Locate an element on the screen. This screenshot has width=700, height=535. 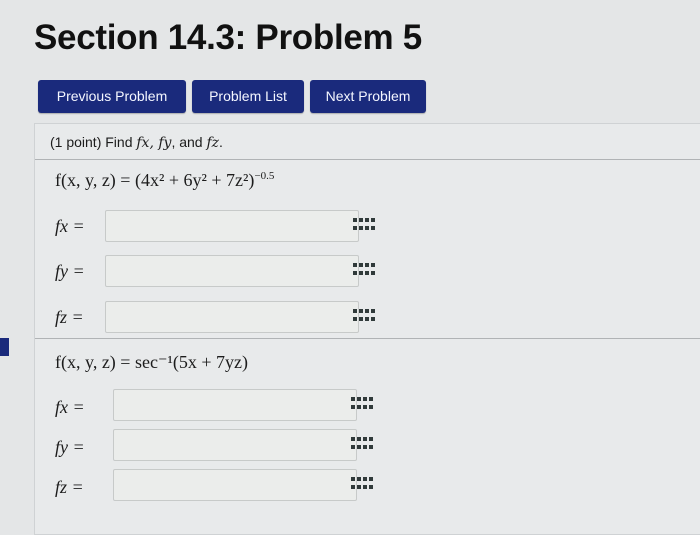
intro-prefix: (1 point) Find is located at coordinates (93, 142).